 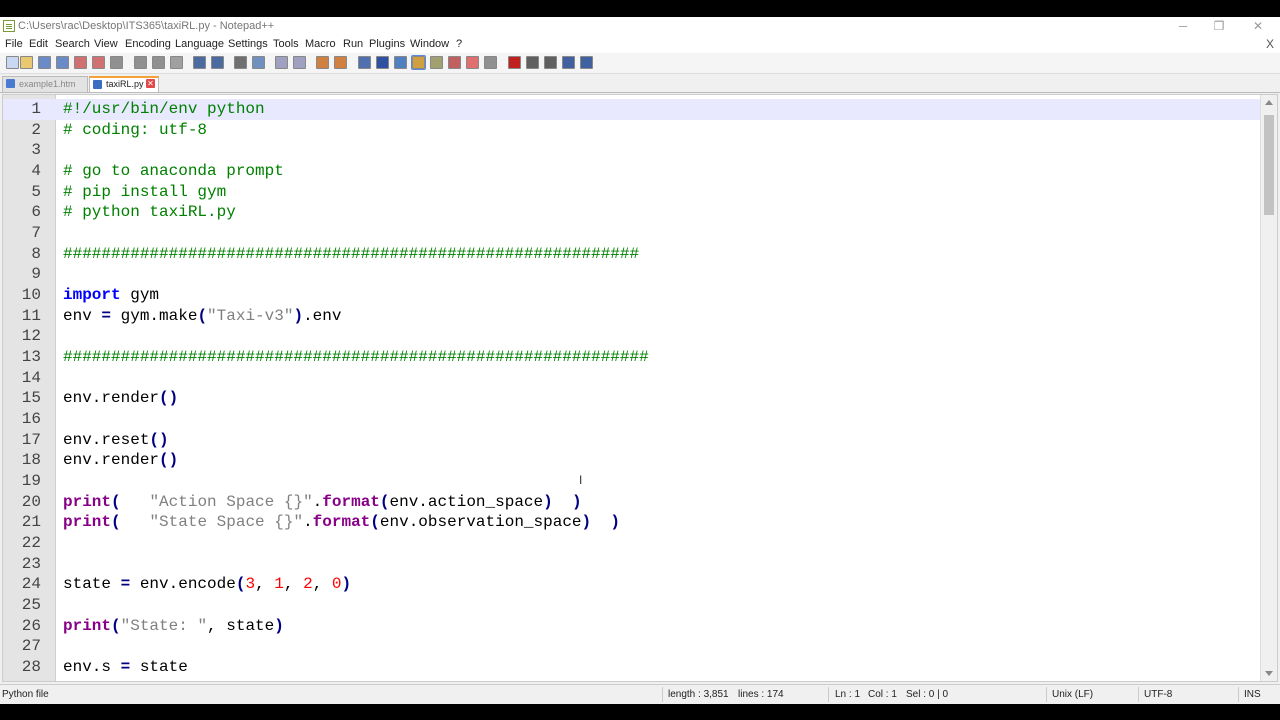 What do you see at coordinates (662, 694) in the screenshot?
I see `status-separator` at bounding box center [662, 694].